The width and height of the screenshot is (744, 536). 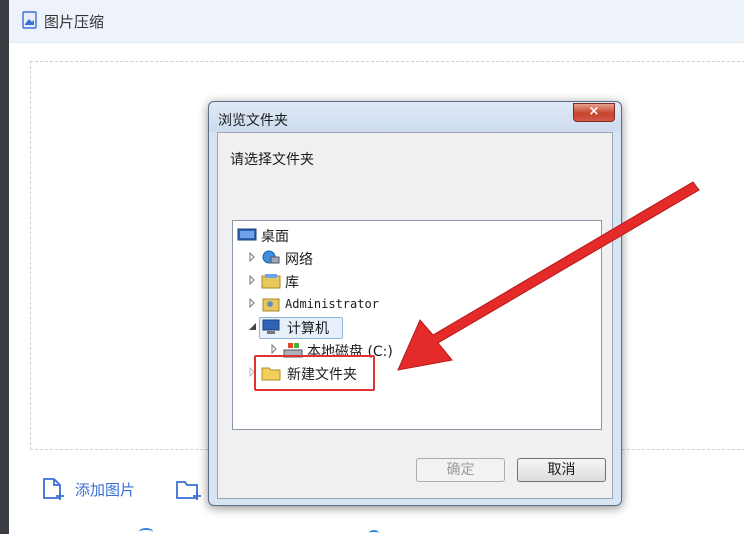 I want to click on tree-label: Administrator, so click(x=332, y=304).